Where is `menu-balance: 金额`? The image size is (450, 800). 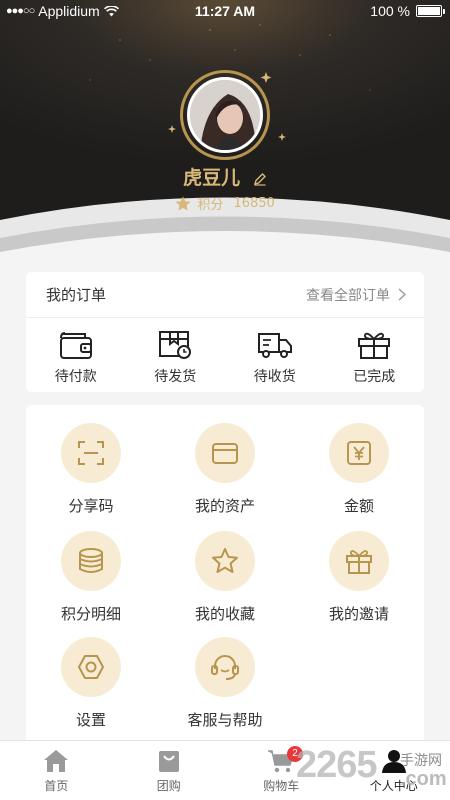 menu-balance: 金额 is located at coordinates (359, 469).